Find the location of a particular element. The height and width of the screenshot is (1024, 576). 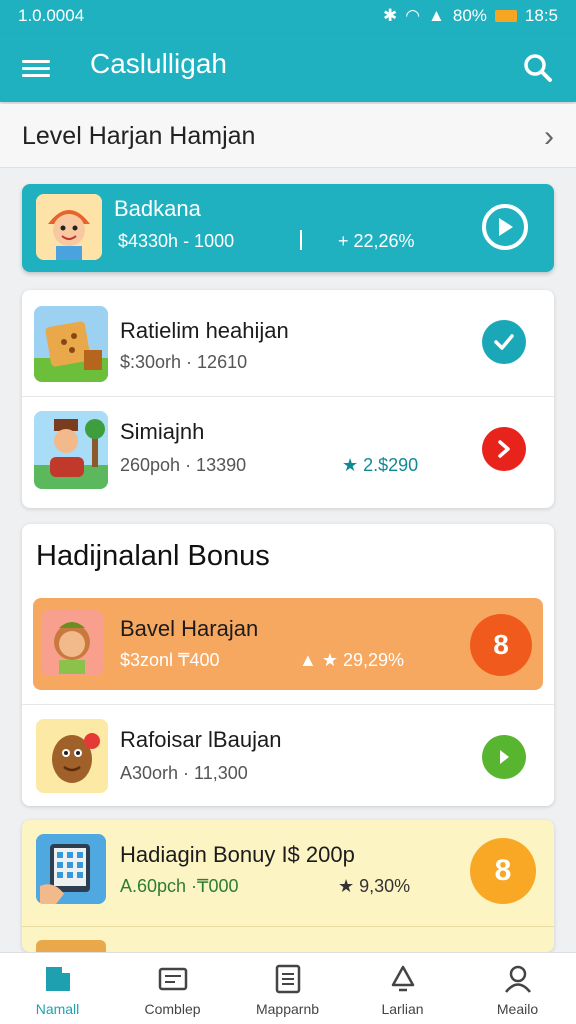

nav-label: Namall is located at coordinates (57, 1009).